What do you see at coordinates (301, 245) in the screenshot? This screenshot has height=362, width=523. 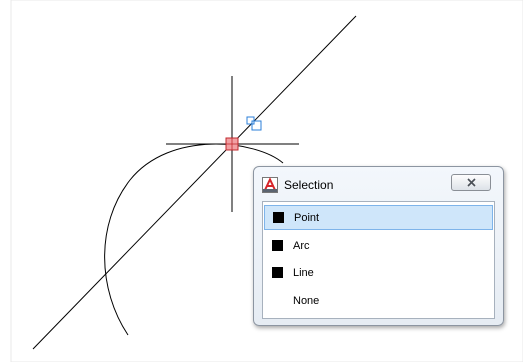 I see `option-label: Arc` at bounding box center [301, 245].